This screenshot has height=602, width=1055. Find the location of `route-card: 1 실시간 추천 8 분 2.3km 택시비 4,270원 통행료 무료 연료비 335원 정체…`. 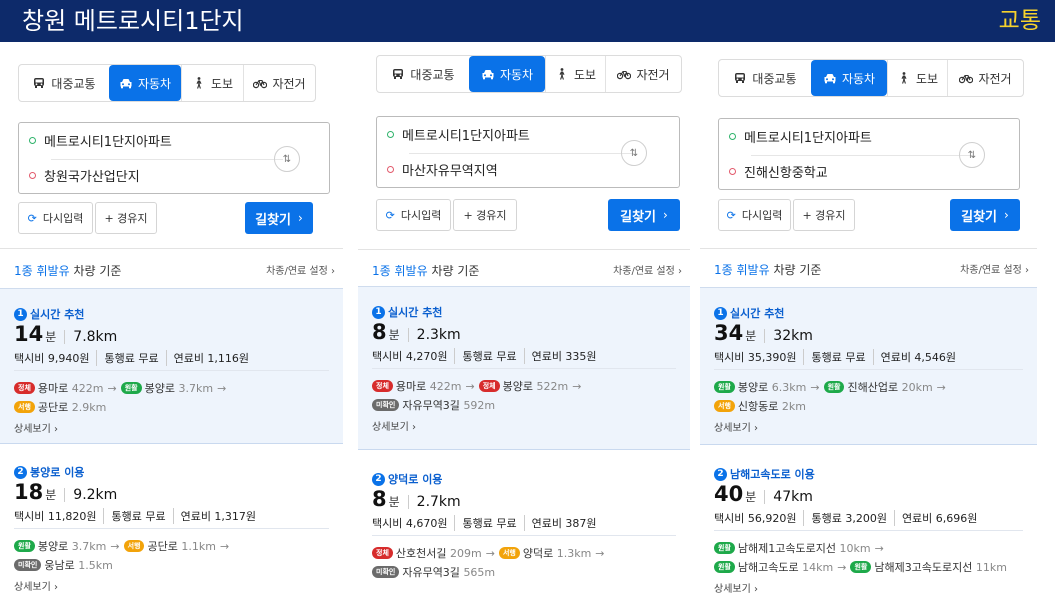

route-card: 1 실시간 추천 8 분 2.3km 택시비 4,270원 통행료 무료 연료비 335원 정체… is located at coordinates (524, 368).